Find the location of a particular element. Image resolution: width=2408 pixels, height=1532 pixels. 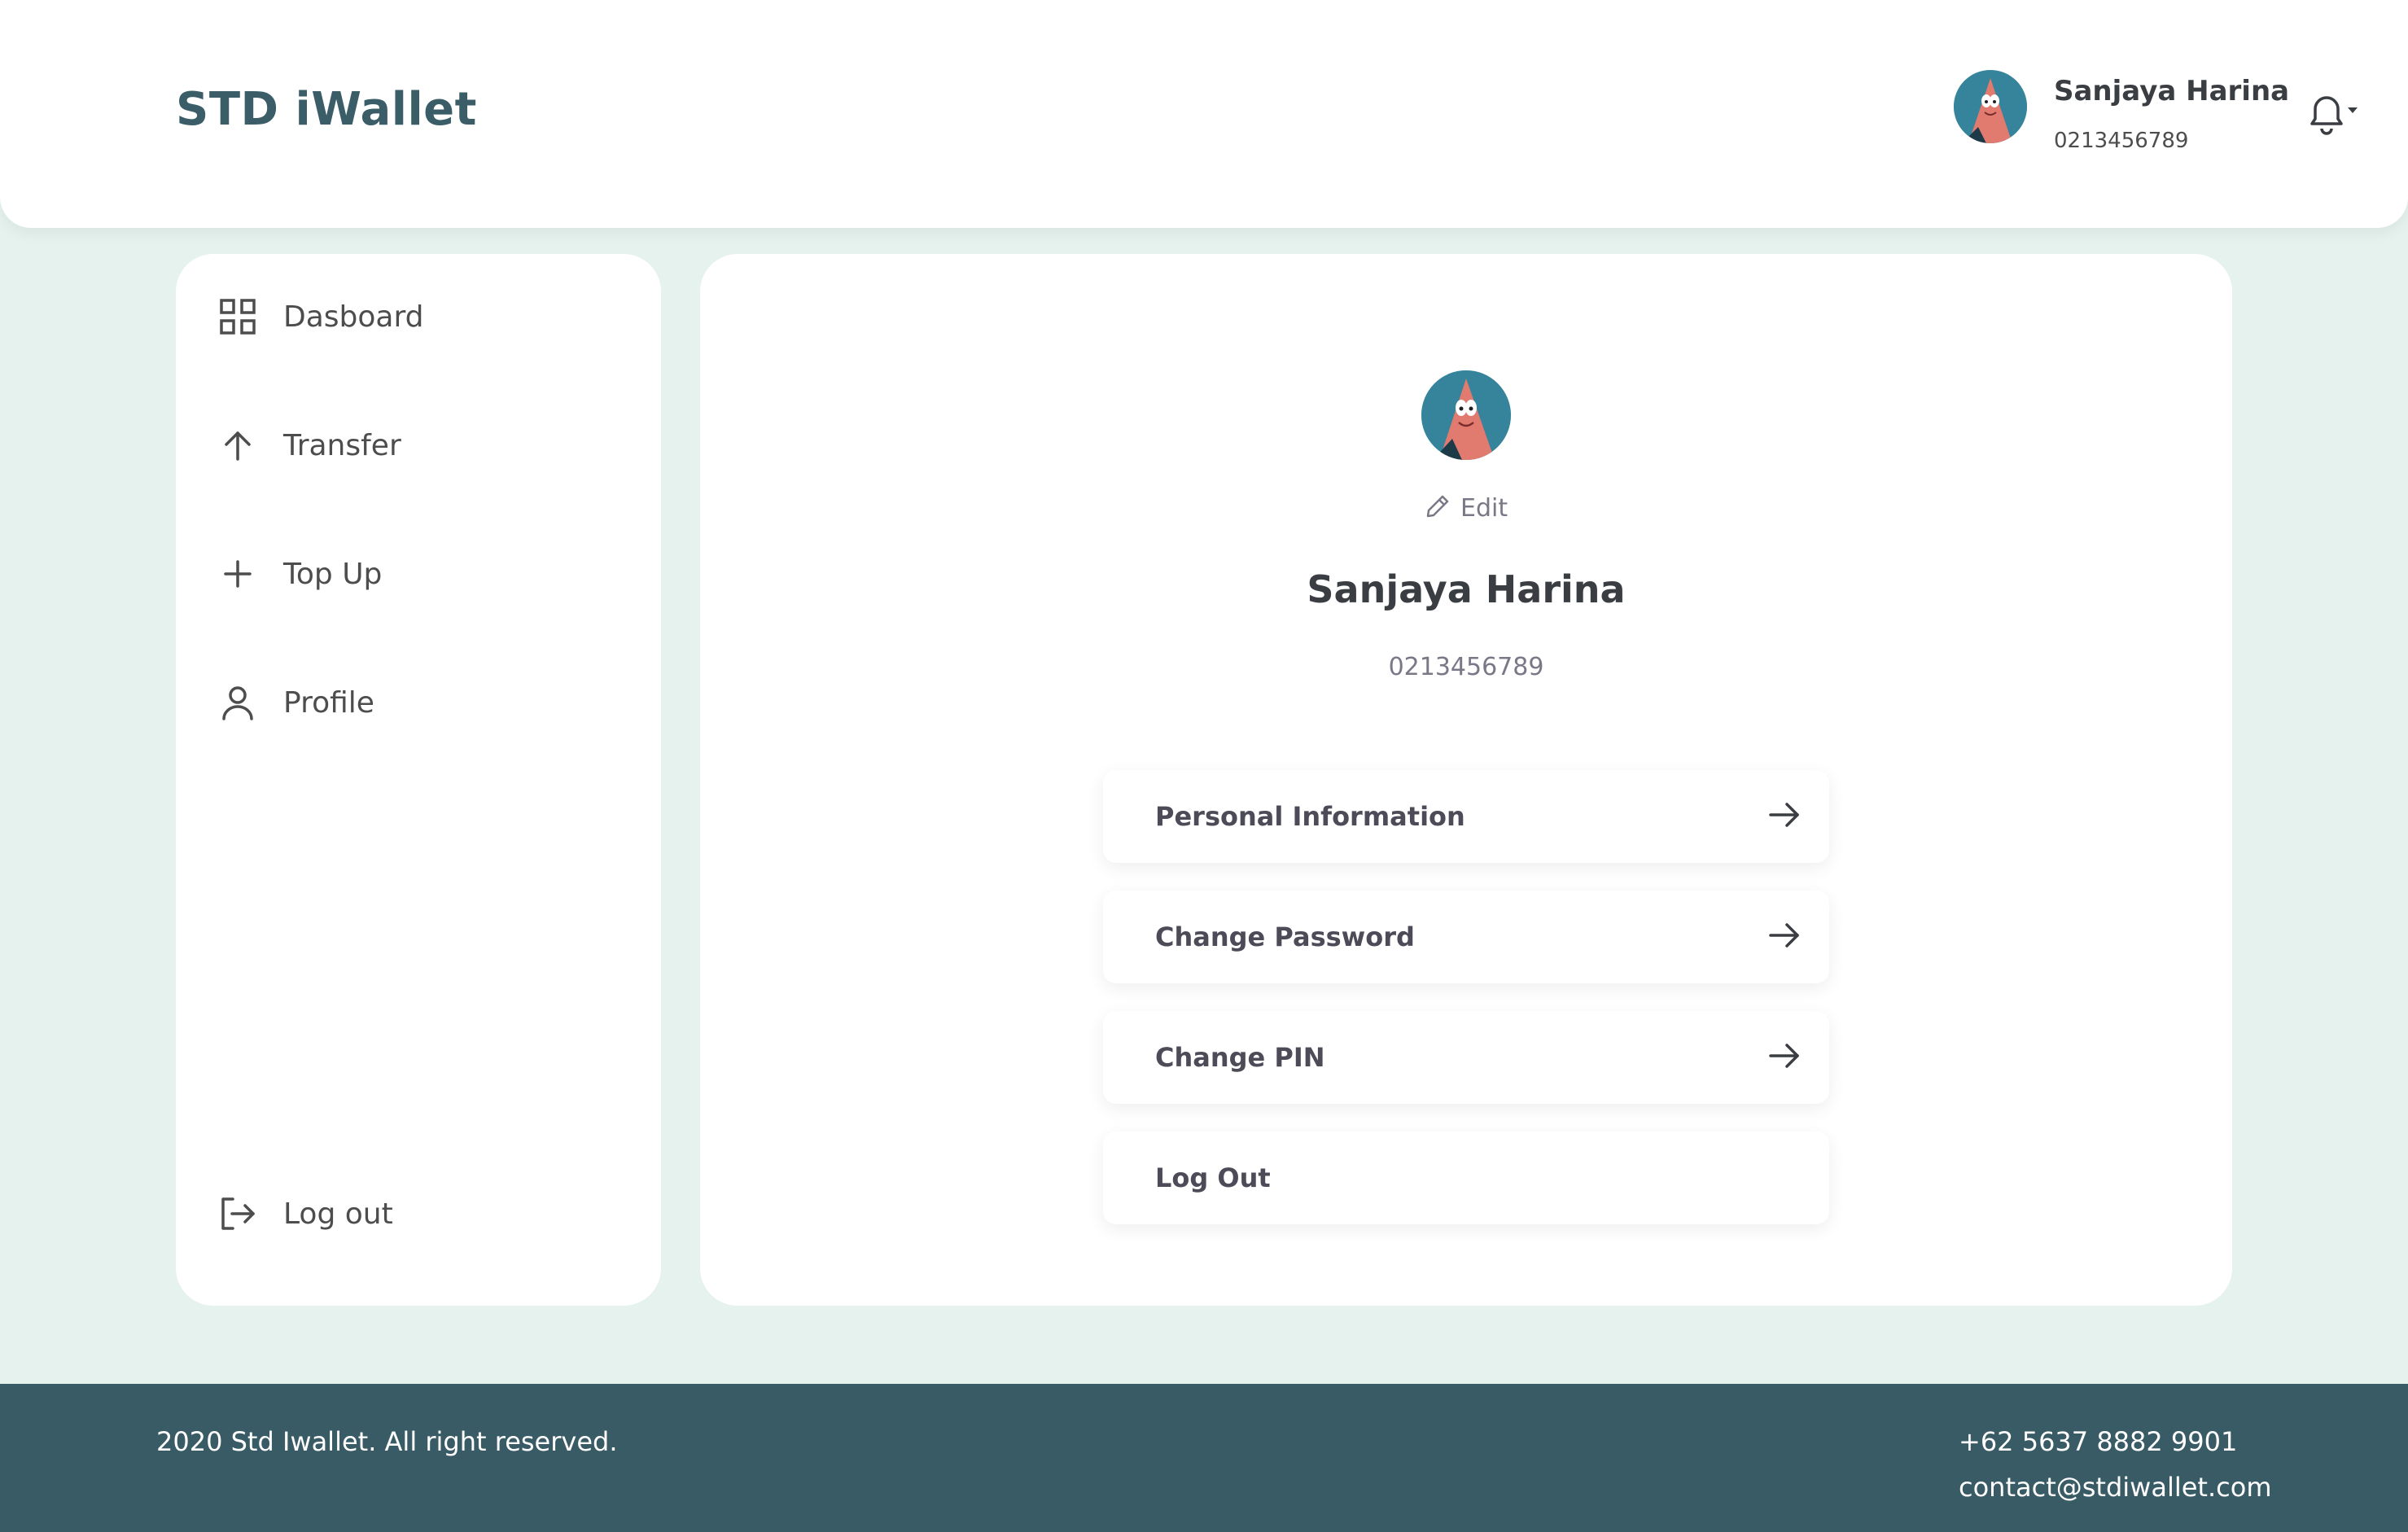

arrow-up-icon is located at coordinates (238, 445).